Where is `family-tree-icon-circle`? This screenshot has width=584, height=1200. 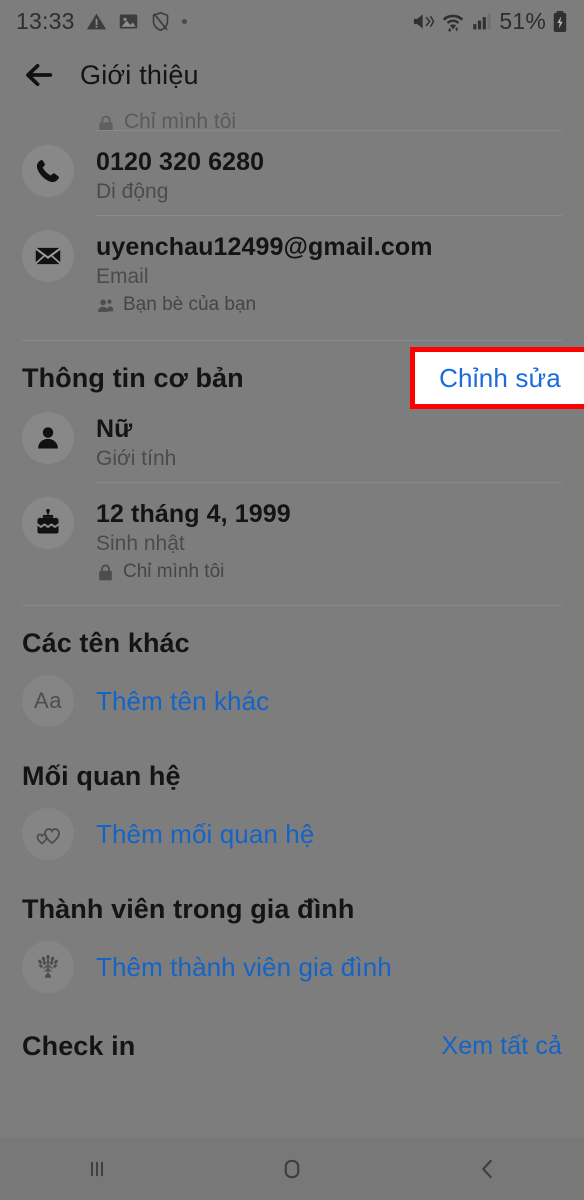
family-tree-icon-circle is located at coordinates (48, 967).